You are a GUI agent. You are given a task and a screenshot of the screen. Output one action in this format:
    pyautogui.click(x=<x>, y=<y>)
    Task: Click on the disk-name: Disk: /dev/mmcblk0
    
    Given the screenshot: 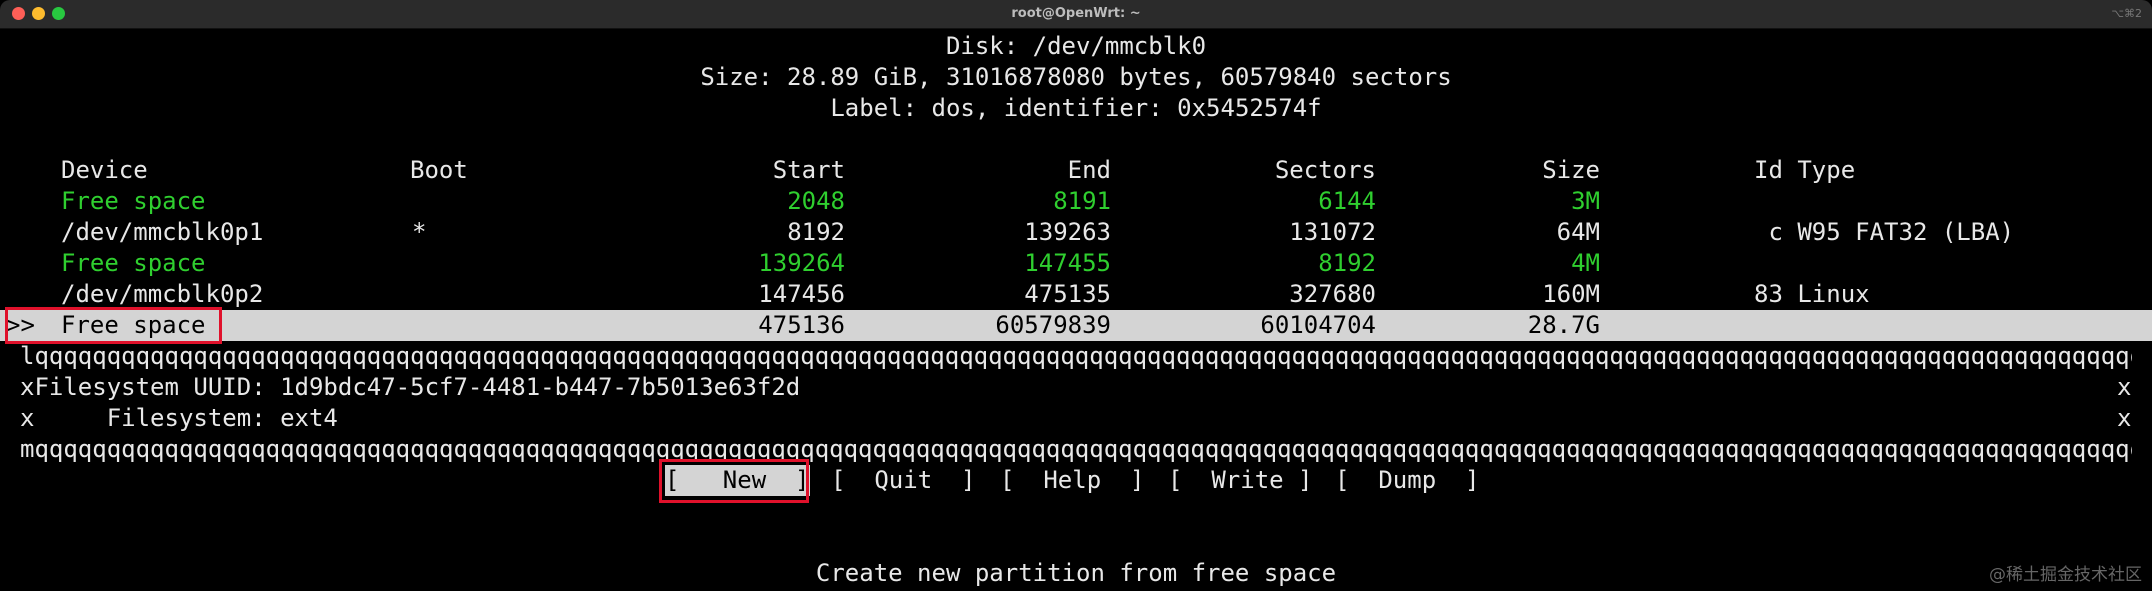 What is the action you would take?
    pyautogui.click(x=1076, y=46)
    